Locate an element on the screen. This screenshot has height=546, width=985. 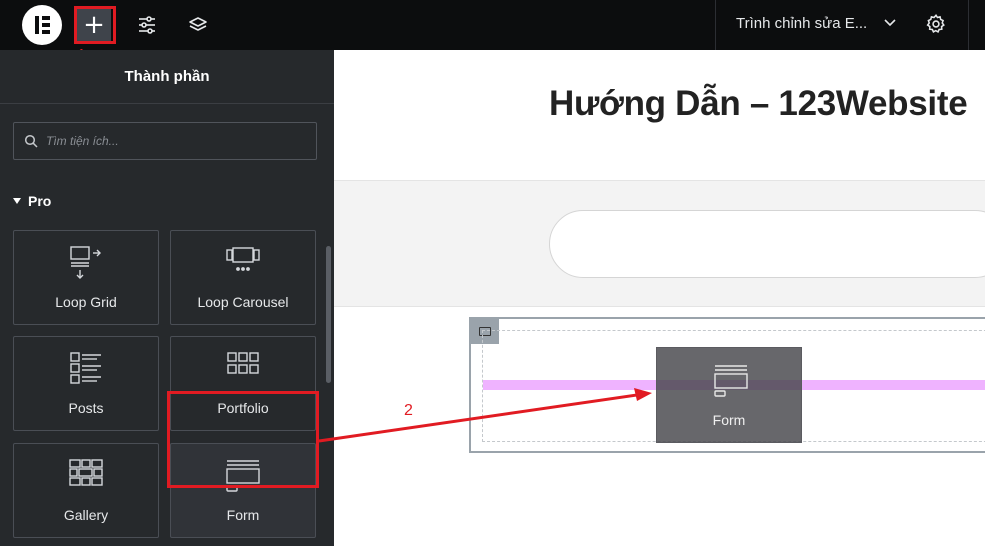
caret-down-icon is located at coordinates (17, 201).